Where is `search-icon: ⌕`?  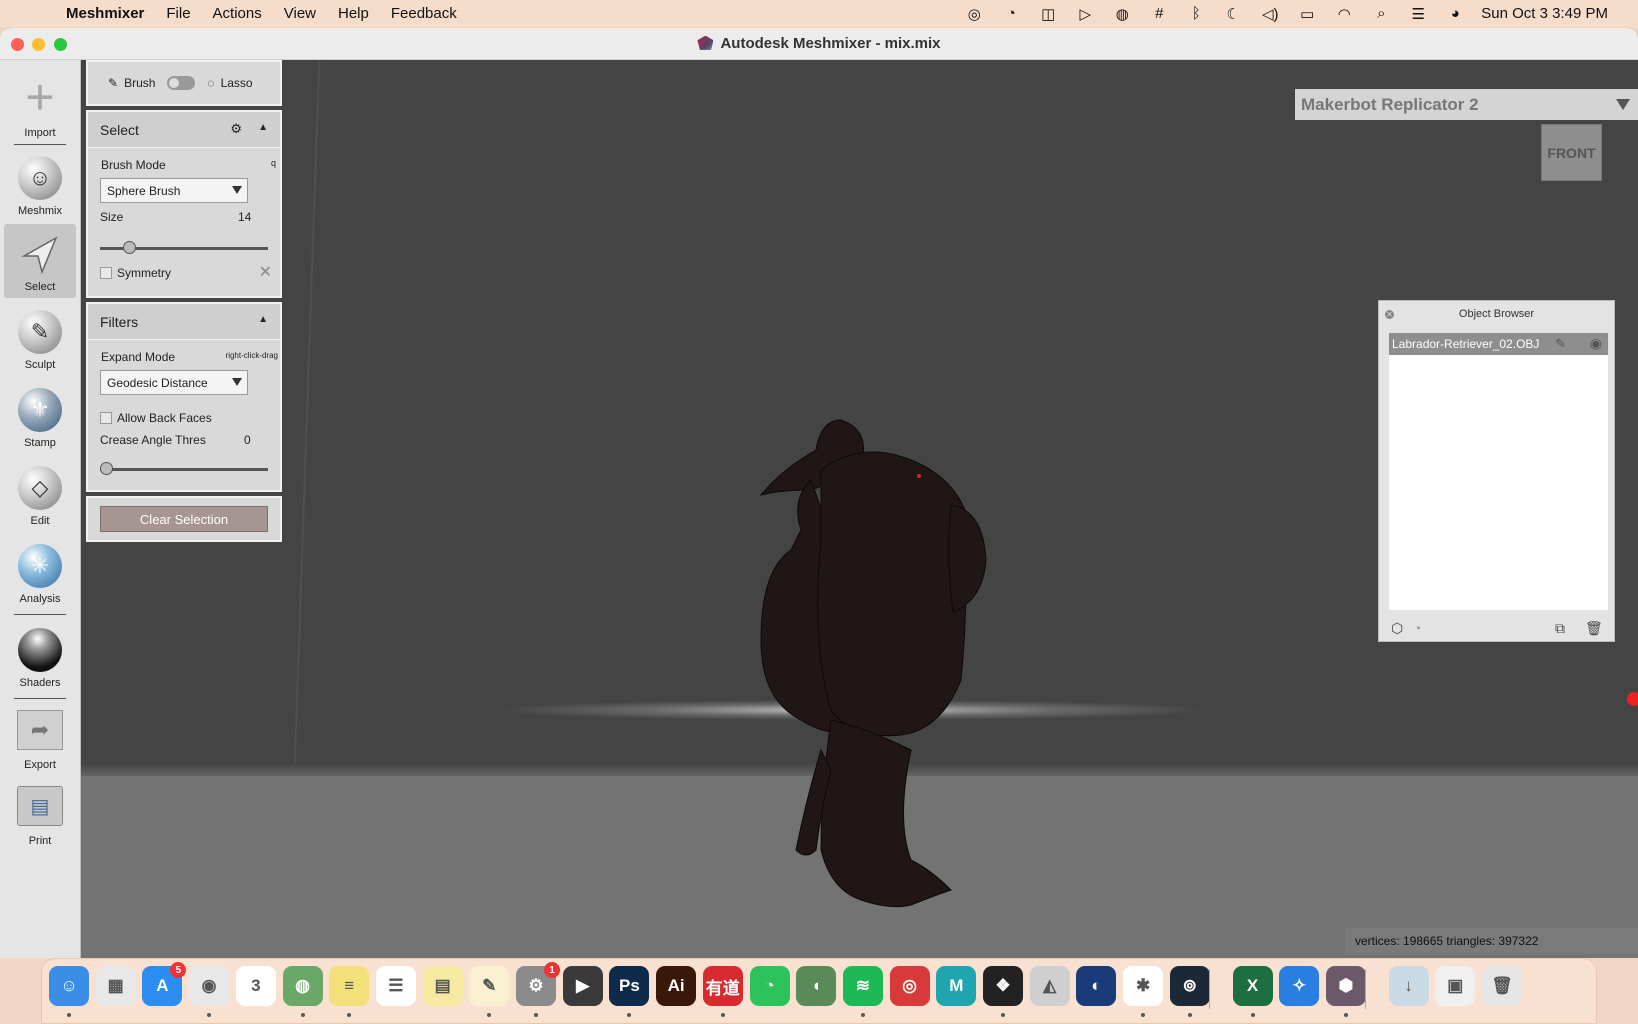
search-icon: ⌕ is located at coordinates (1381, 14).